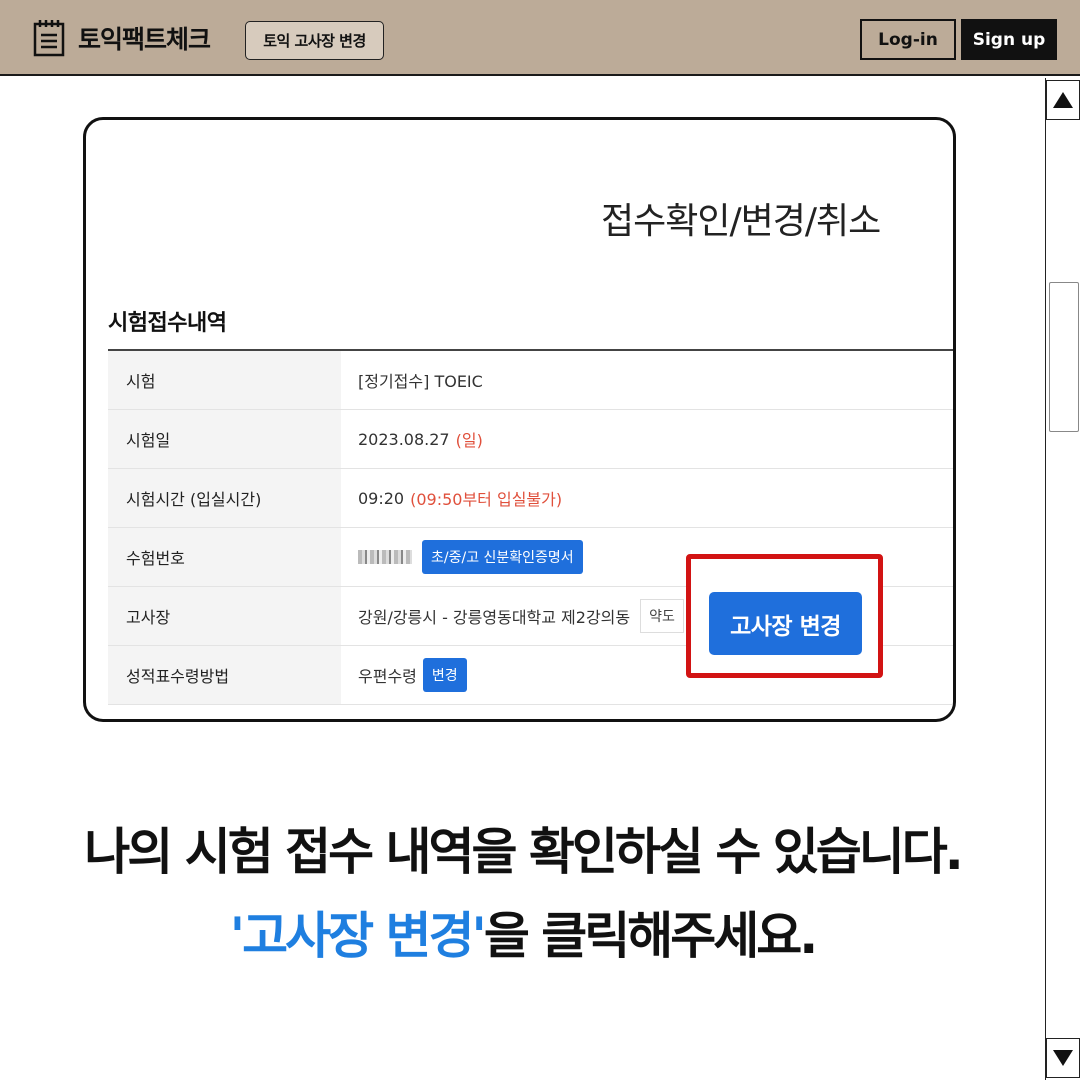 The width and height of the screenshot is (1080, 1080). What do you see at coordinates (404, 439) in the screenshot?
I see `row-value: 2023.08.27` at bounding box center [404, 439].